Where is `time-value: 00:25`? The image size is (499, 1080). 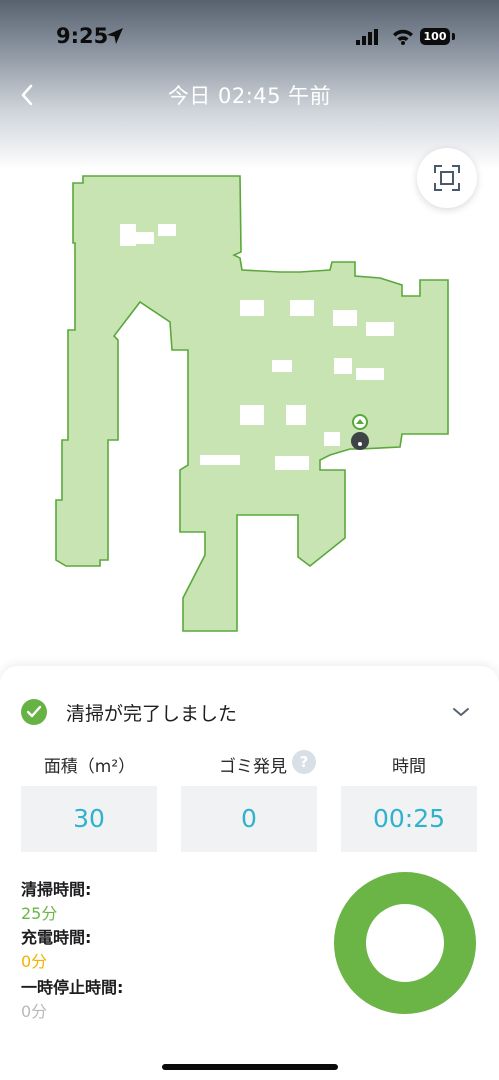
time-value: 00:25 is located at coordinates (409, 819).